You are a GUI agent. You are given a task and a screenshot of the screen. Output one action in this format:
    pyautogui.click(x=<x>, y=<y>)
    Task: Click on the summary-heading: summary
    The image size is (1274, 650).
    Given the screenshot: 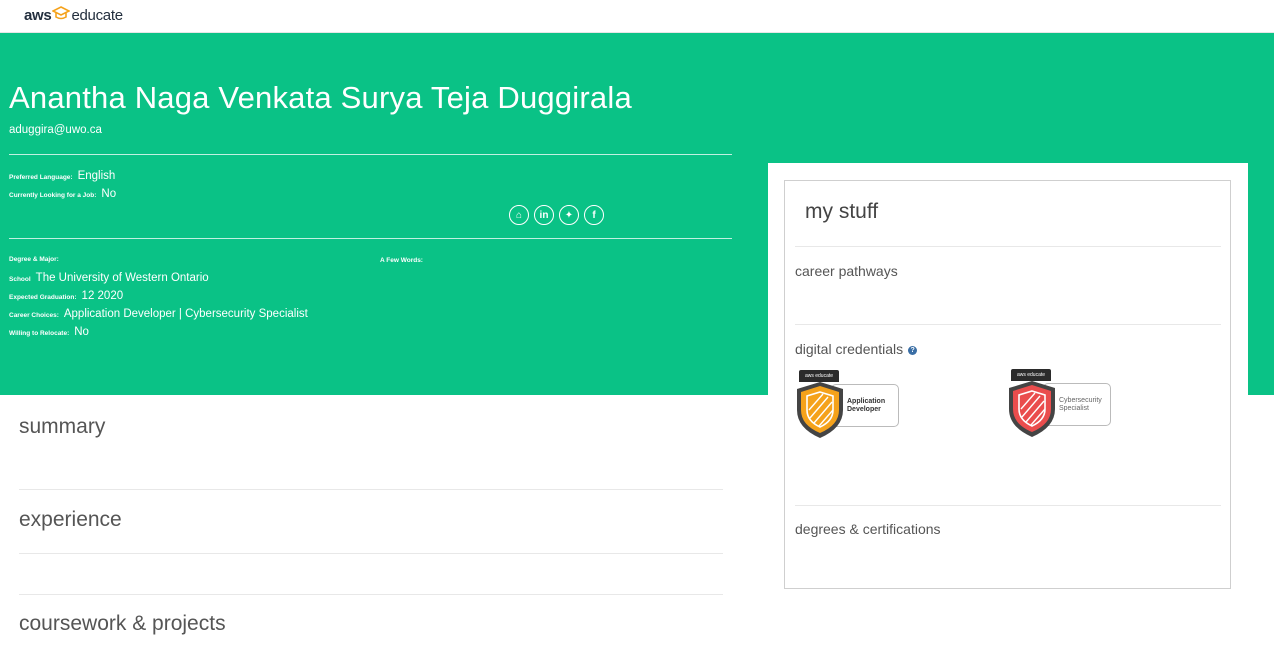 What is the action you would take?
    pyautogui.click(x=62, y=426)
    